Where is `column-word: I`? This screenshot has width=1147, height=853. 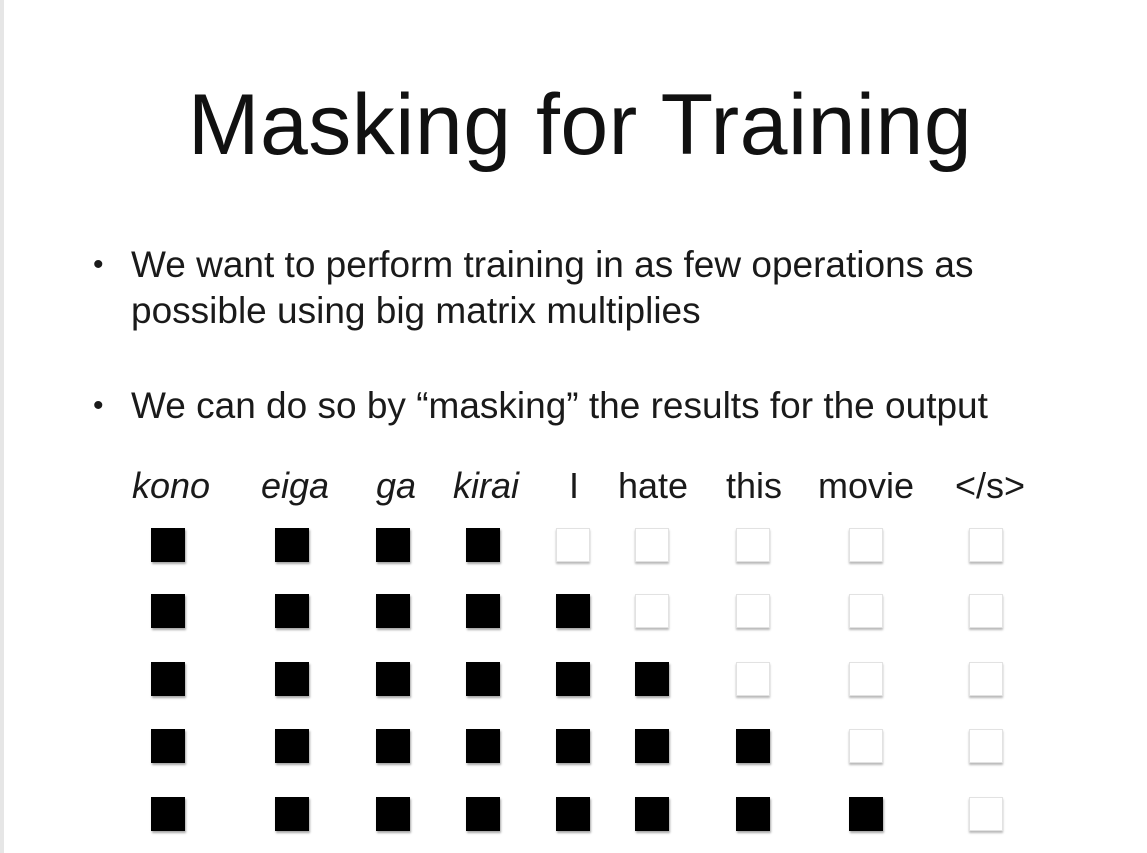 column-word: I is located at coordinates (574, 485).